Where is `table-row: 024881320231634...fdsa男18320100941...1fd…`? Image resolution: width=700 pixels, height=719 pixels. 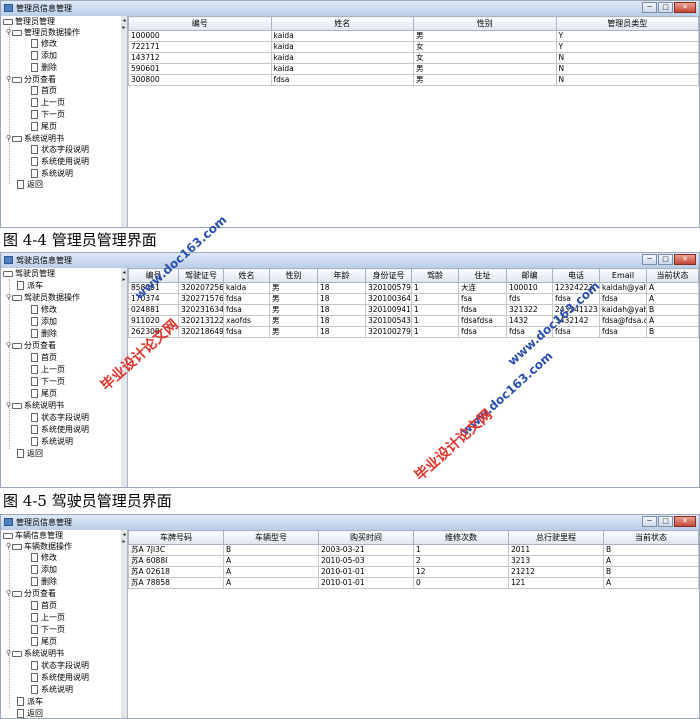
table-row: 024881320231634...fdsa男18320100941...1fd… is located at coordinates (413, 310).